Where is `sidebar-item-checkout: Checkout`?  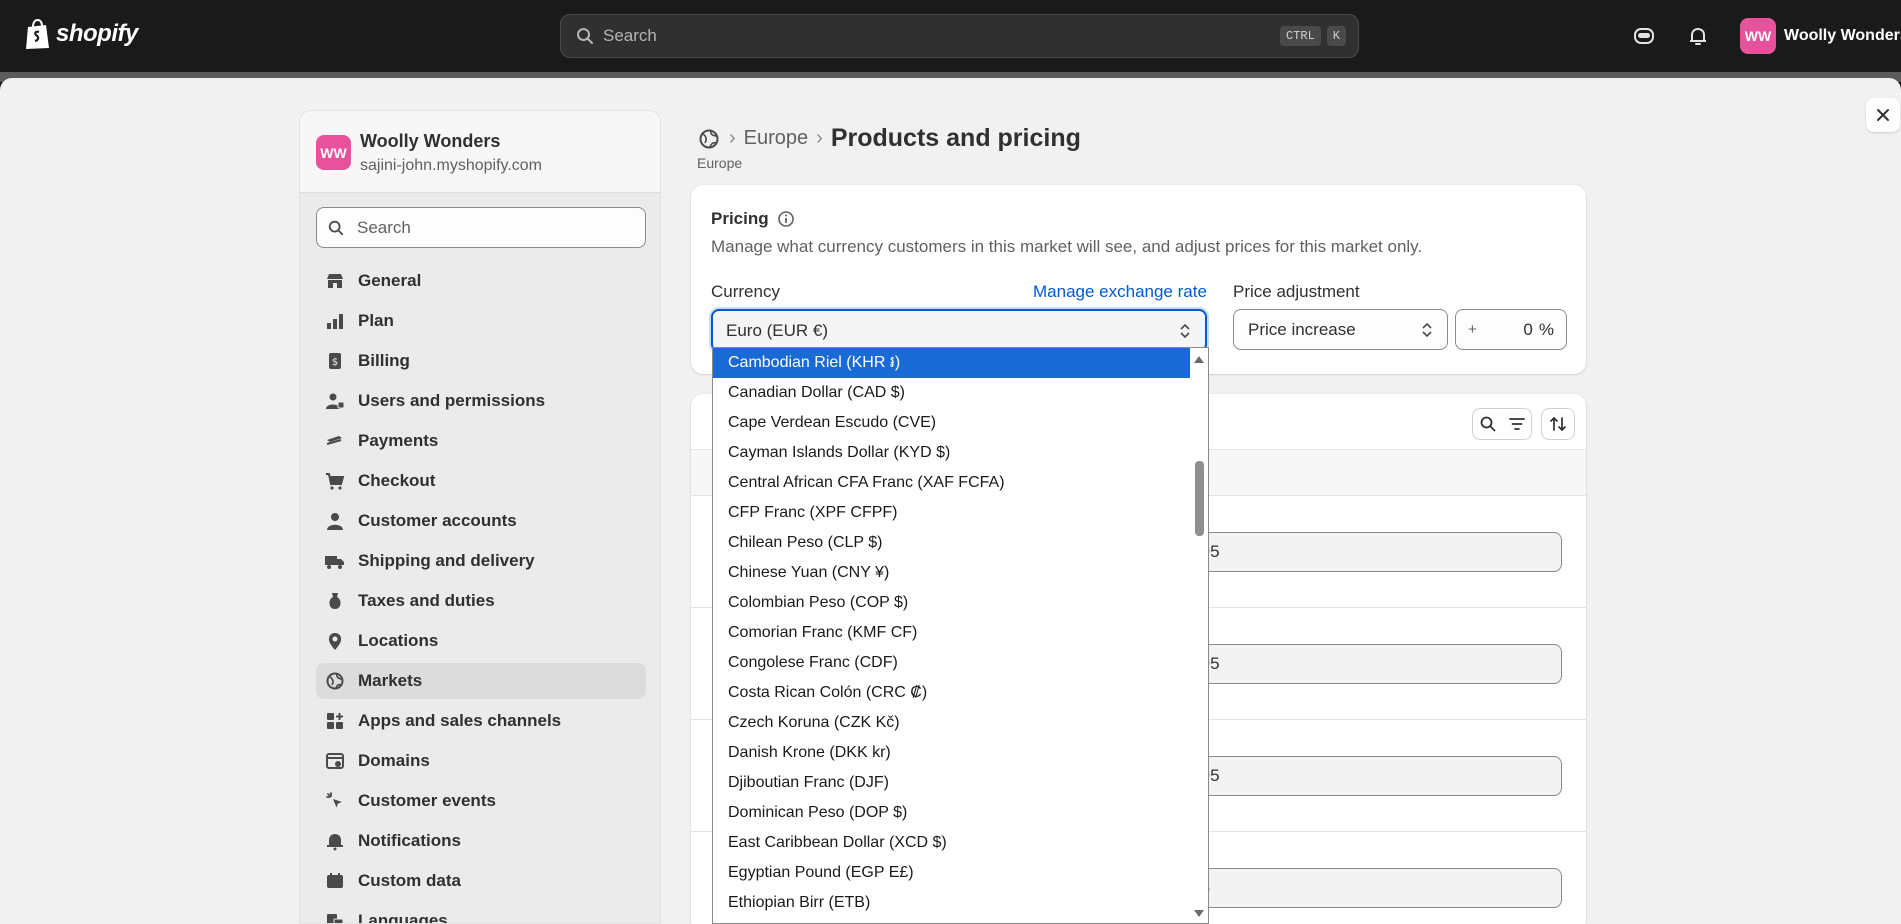
sidebar-item-checkout: Checkout is located at coordinates (481, 481).